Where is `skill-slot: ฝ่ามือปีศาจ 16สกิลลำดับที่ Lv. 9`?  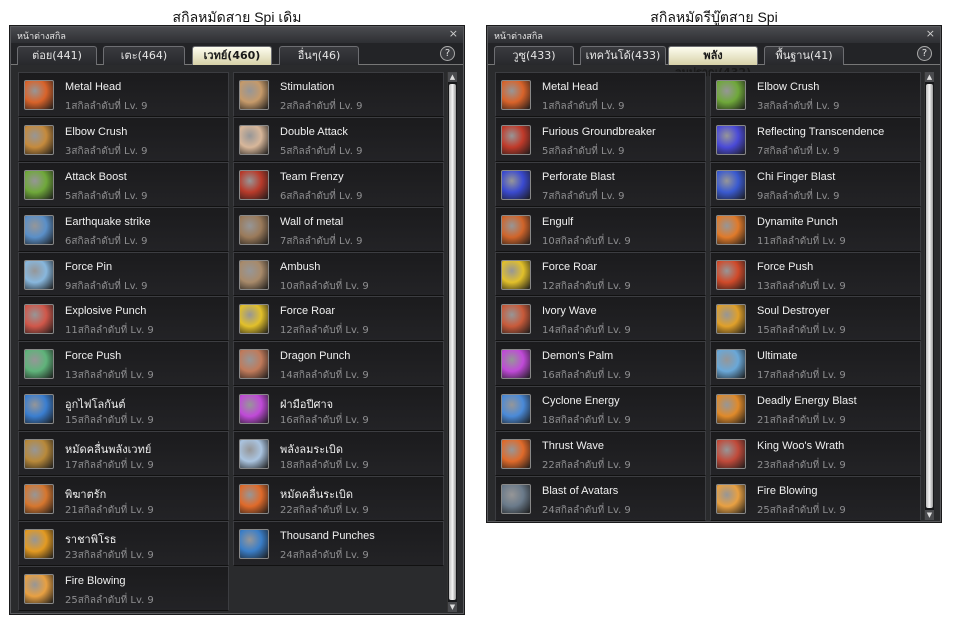
skill-slot: ฝ่ามือปีศาจ 16สกิลลำดับที่ Lv. 9 is located at coordinates (338, 409).